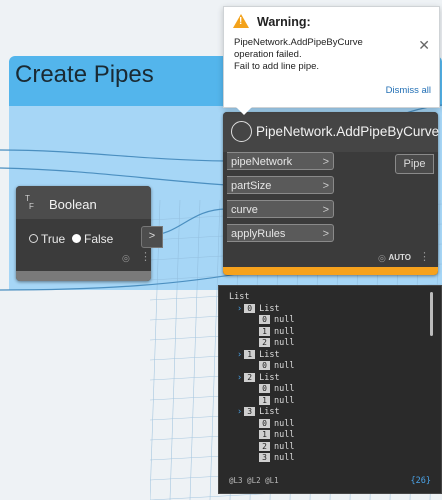 The height and width of the screenshot is (500, 442). Describe the element at coordinates (420, 481) in the screenshot. I see `item-count: {26}` at that location.